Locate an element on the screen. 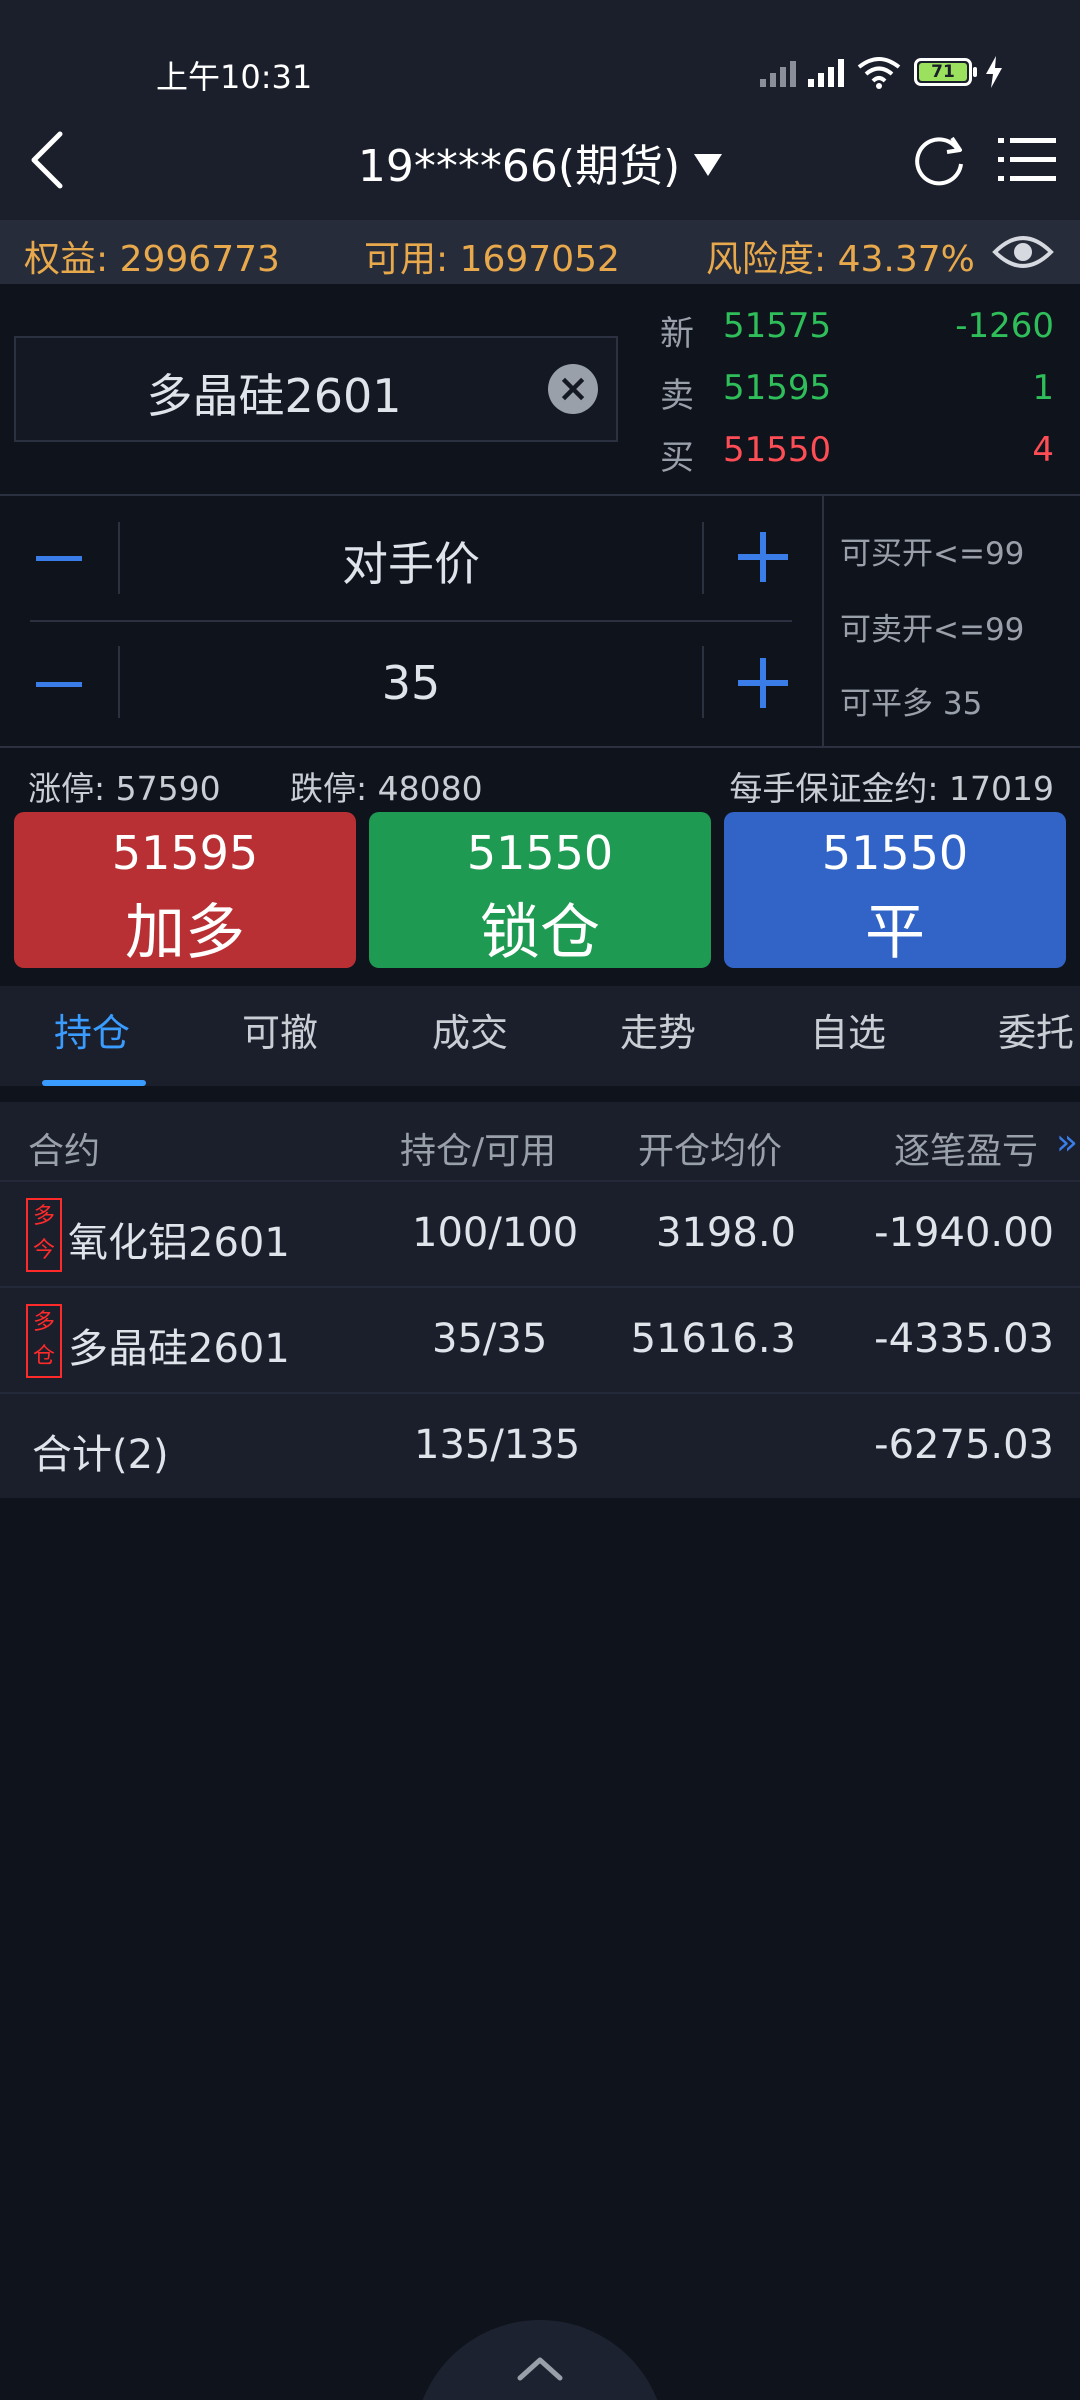  row-pnl: -4335.03 is located at coordinates (964, 1339).